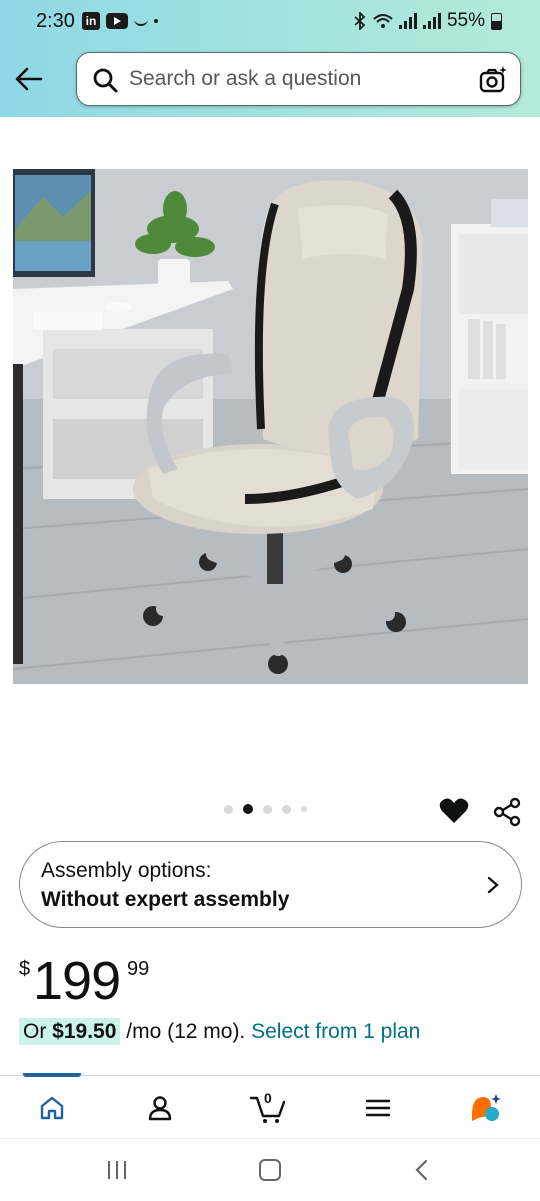 This screenshot has height=1201, width=540. Describe the element at coordinates (105, 80) in the screenshot. I see `search-icon` at that location.